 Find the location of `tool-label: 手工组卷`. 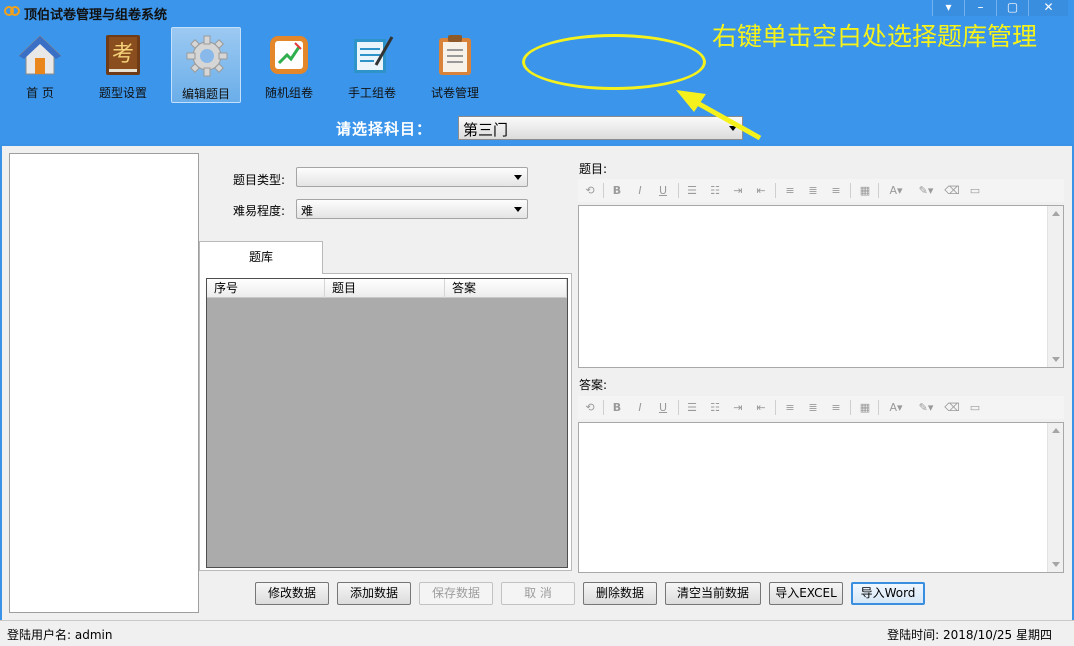

tool-label: 手工组卷 is located at coordinates (371, 93).